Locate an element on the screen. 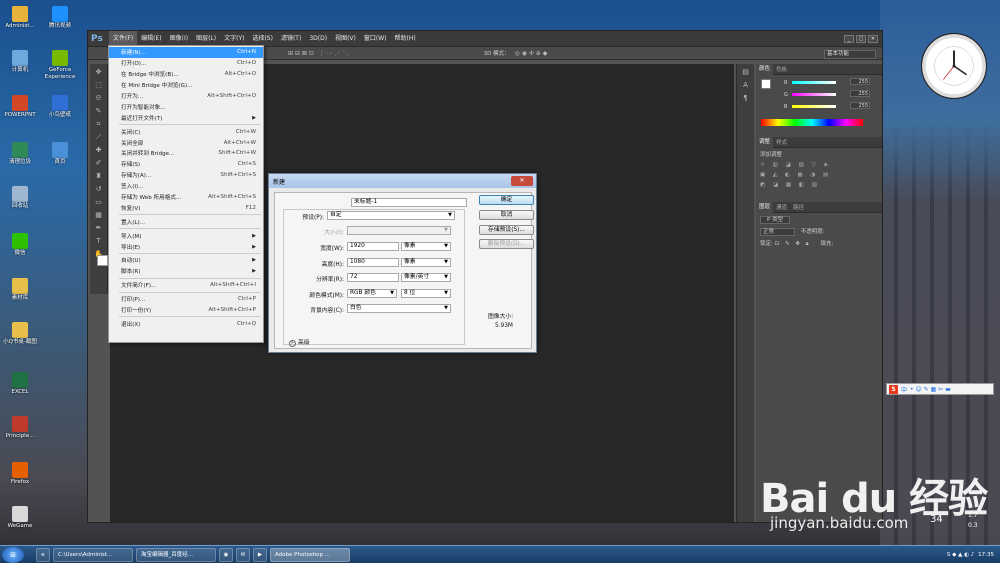 The width and height of the screenshot is (1000, 563). height-unit-select: 像素 ▼ is located at coordinates (426, 262).